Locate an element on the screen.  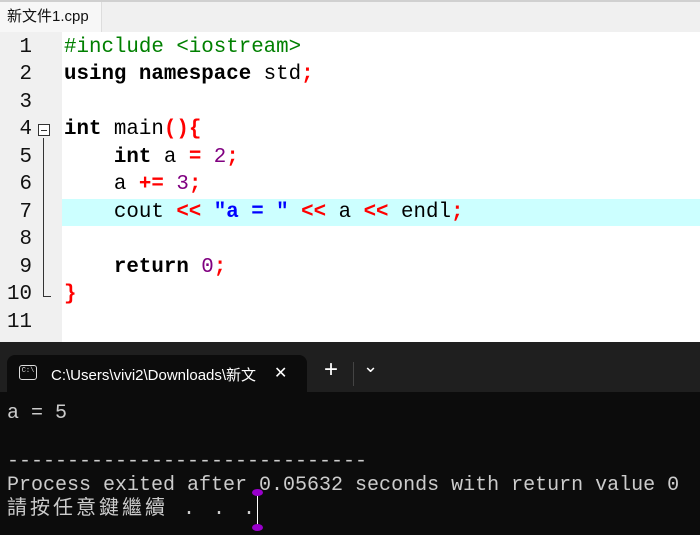
file-tab: 新文件1.cpp is located at coordinates (51, 17).